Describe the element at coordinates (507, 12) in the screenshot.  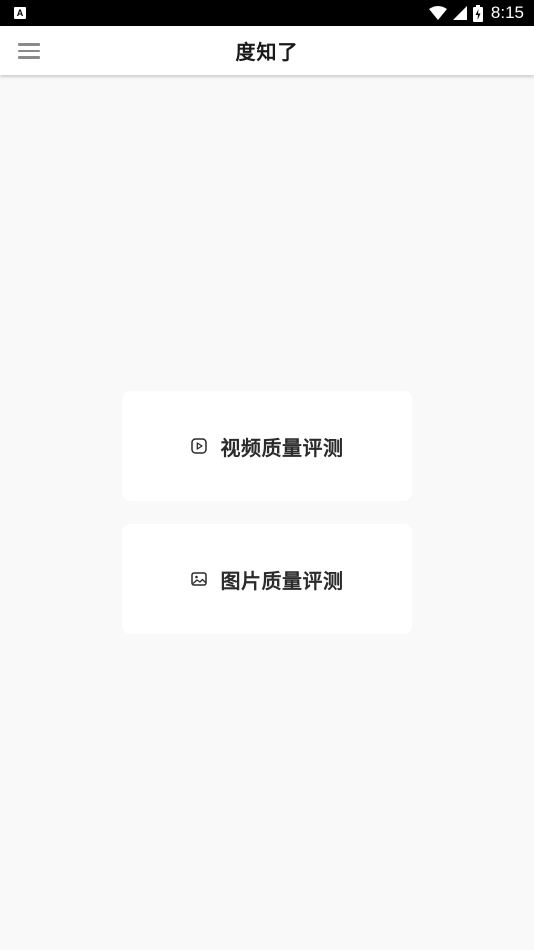
I see `status-time: 8:15` at that location.